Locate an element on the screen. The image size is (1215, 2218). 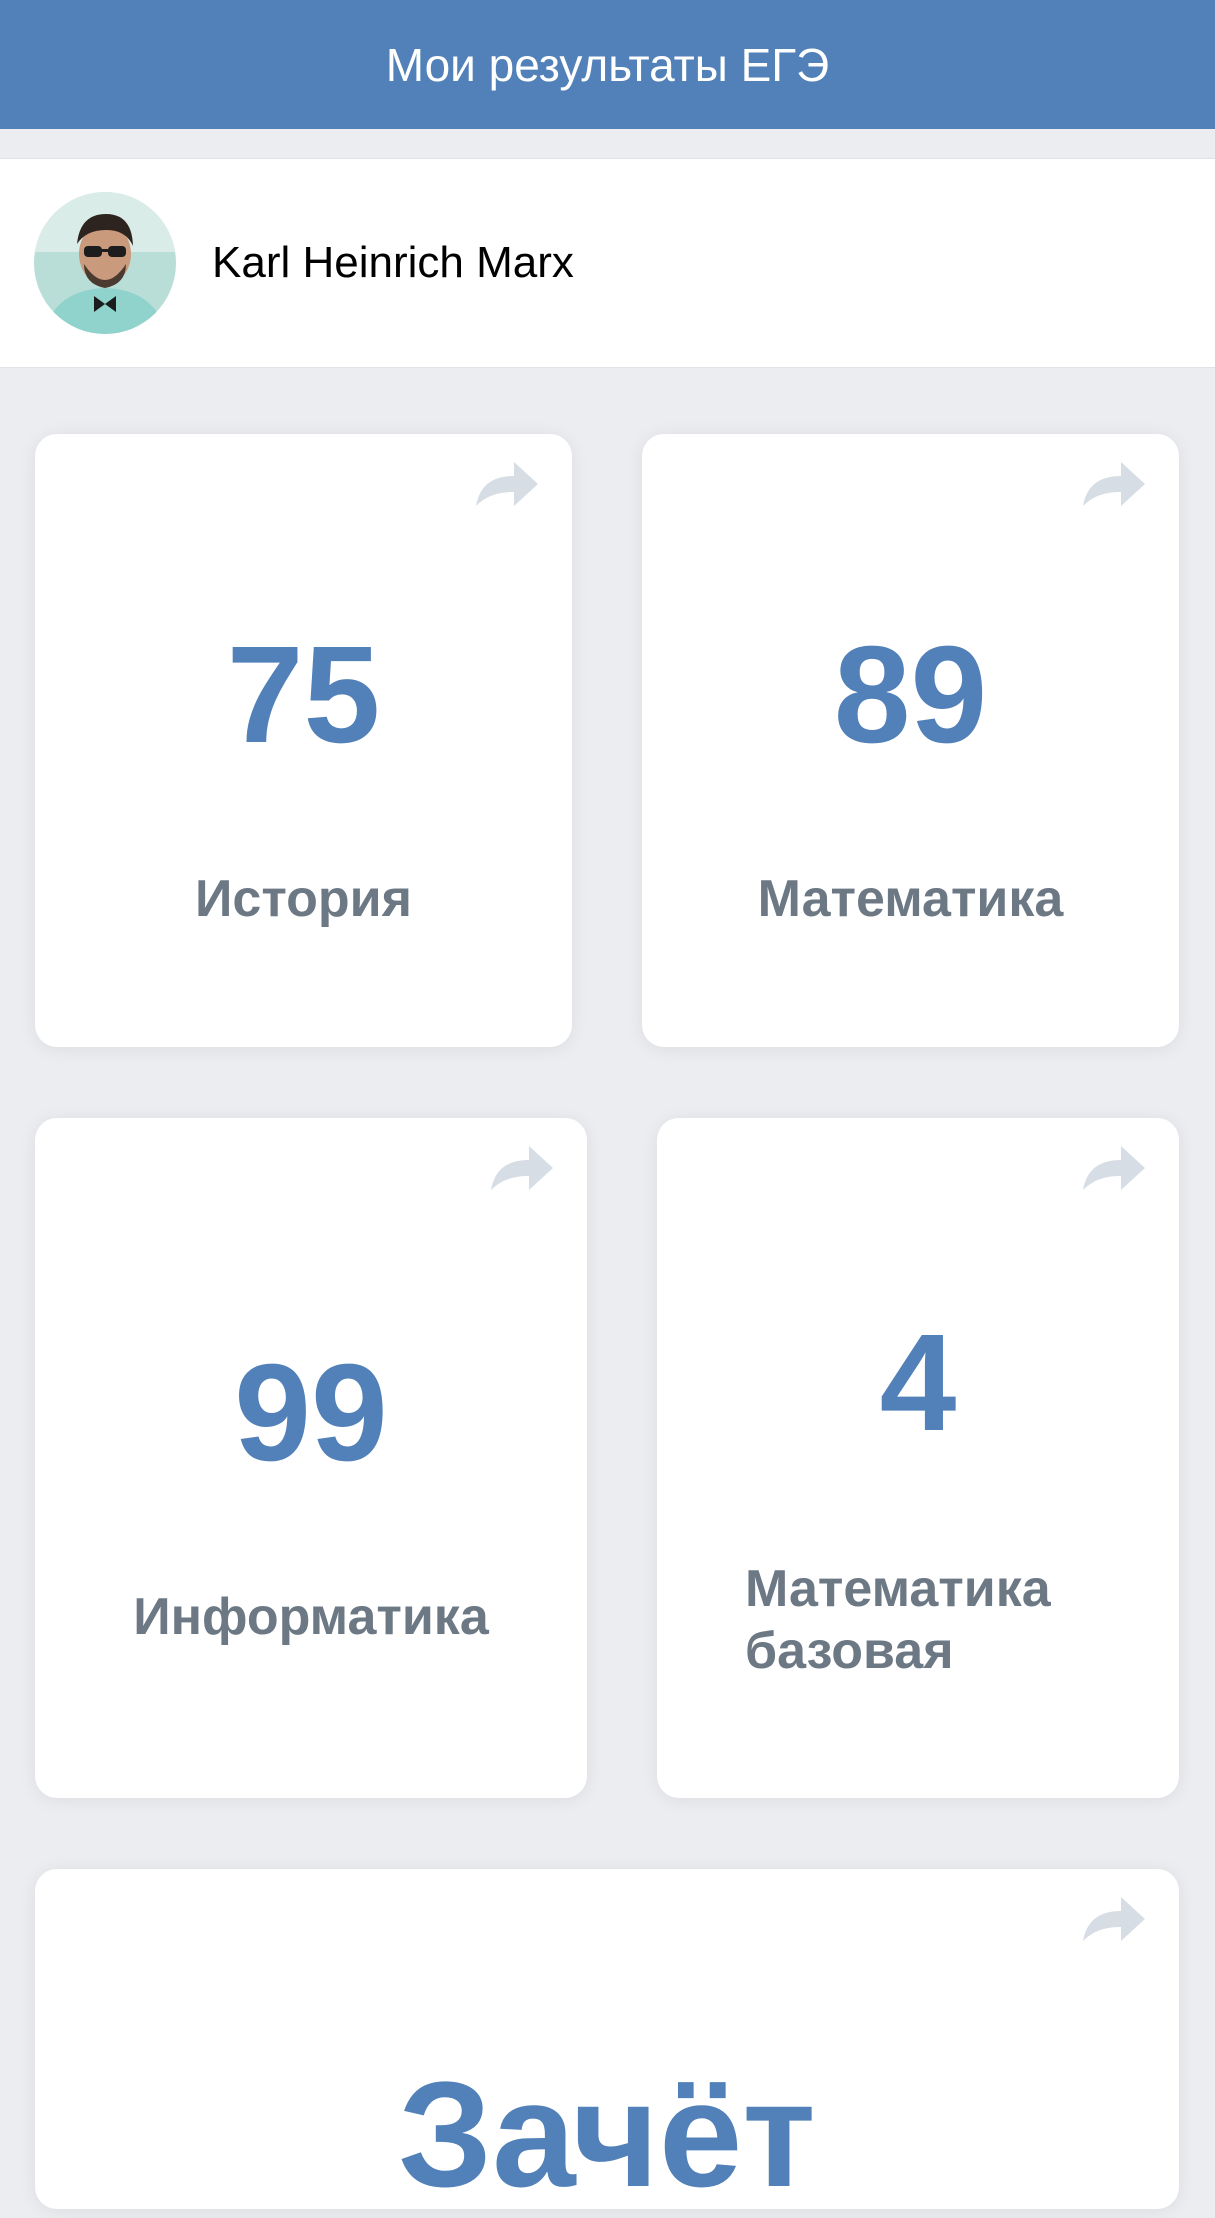
avatar is located at coordinates (105, 263).